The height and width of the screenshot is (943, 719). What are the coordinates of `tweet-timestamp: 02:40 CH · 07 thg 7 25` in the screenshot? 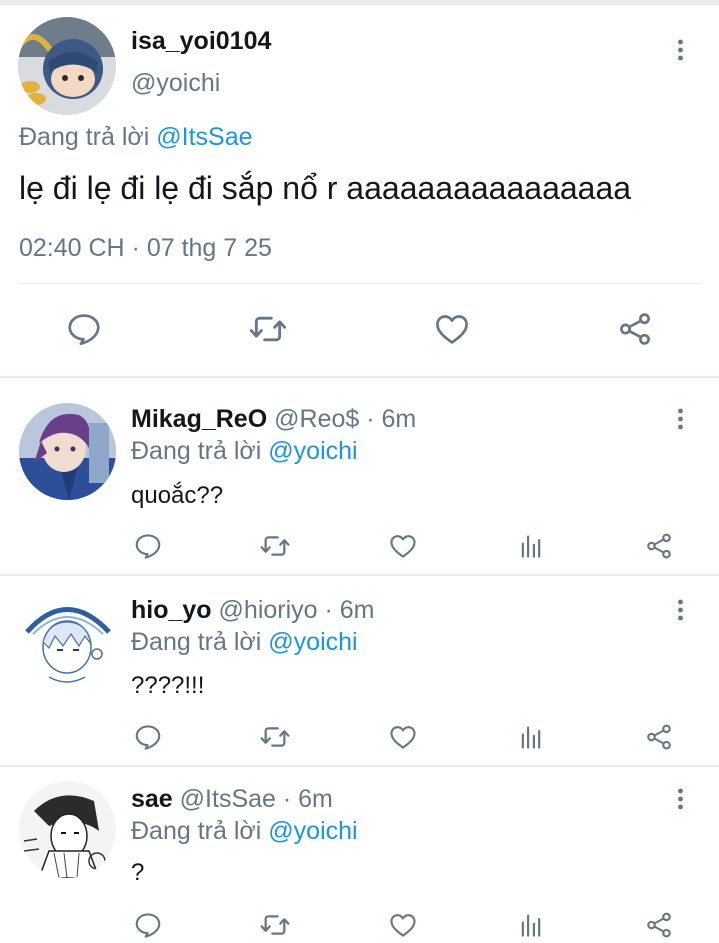 It's located at (145, 248).